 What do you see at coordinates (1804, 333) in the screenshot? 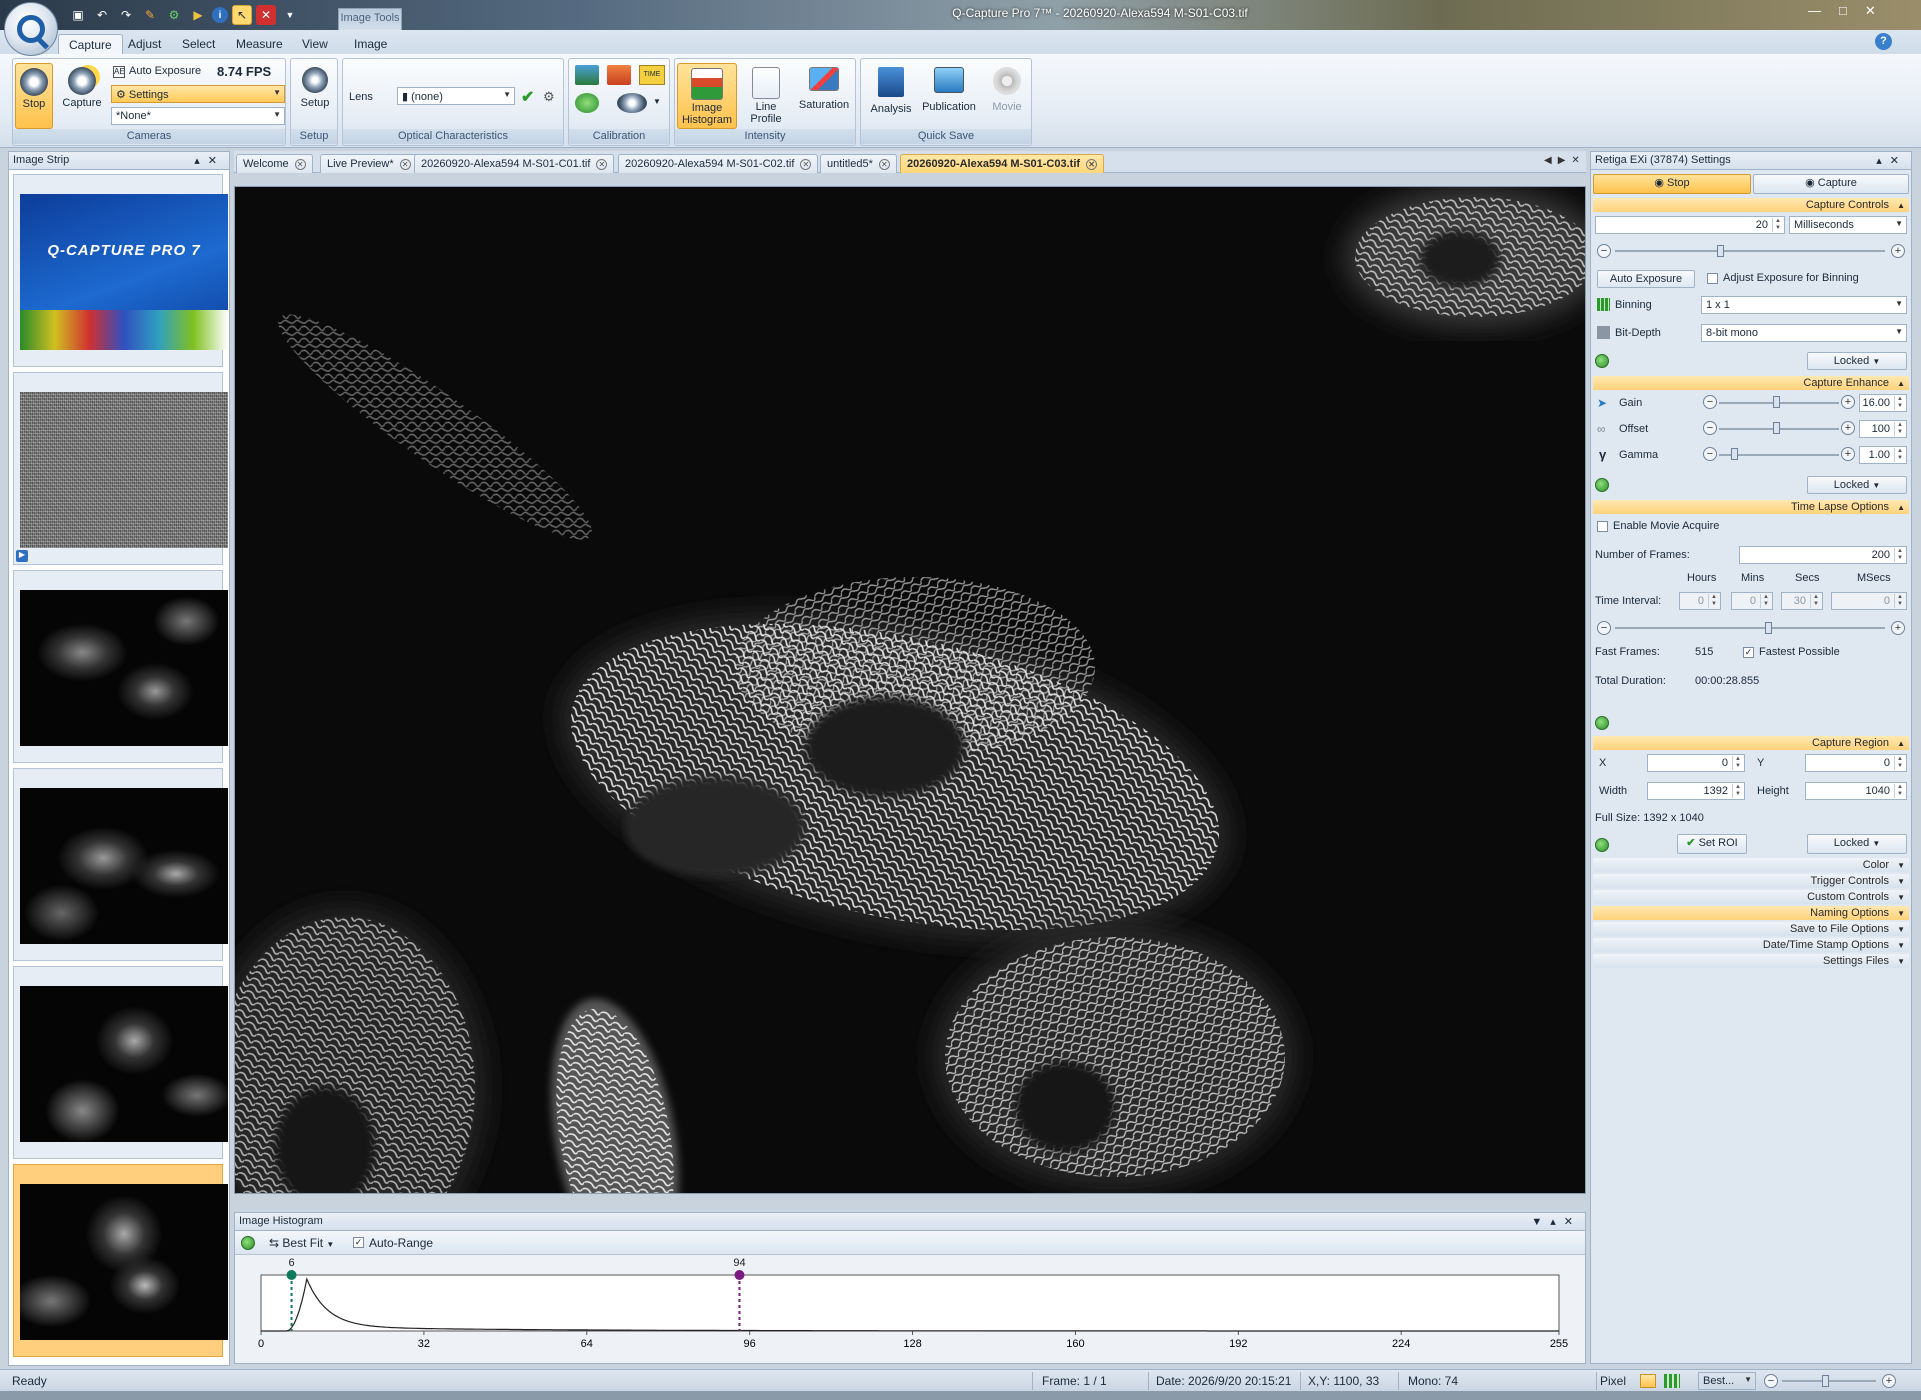
I see `bit-depth-dropdown: 8-bit mono ▼` at bounding box center [1804, 333].